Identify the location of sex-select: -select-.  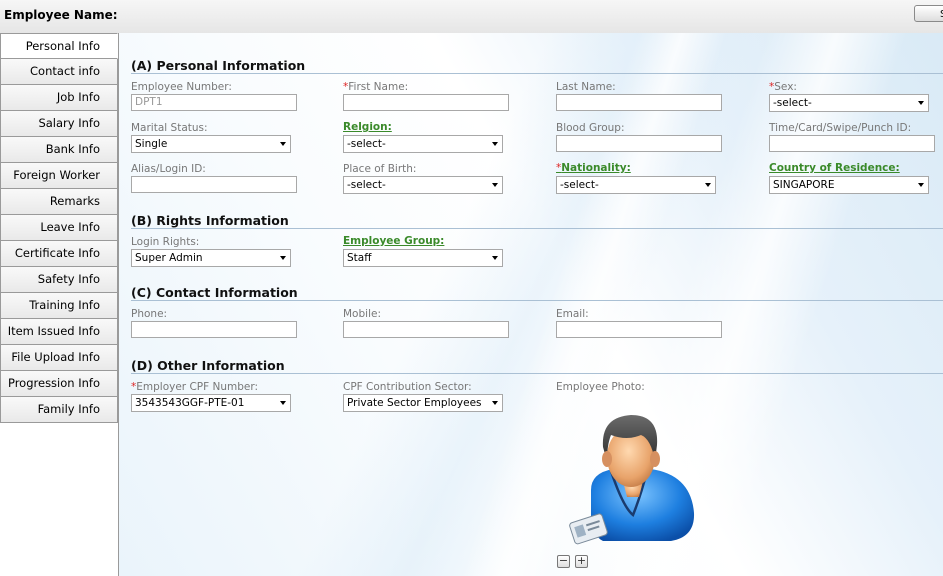
(849, 103).